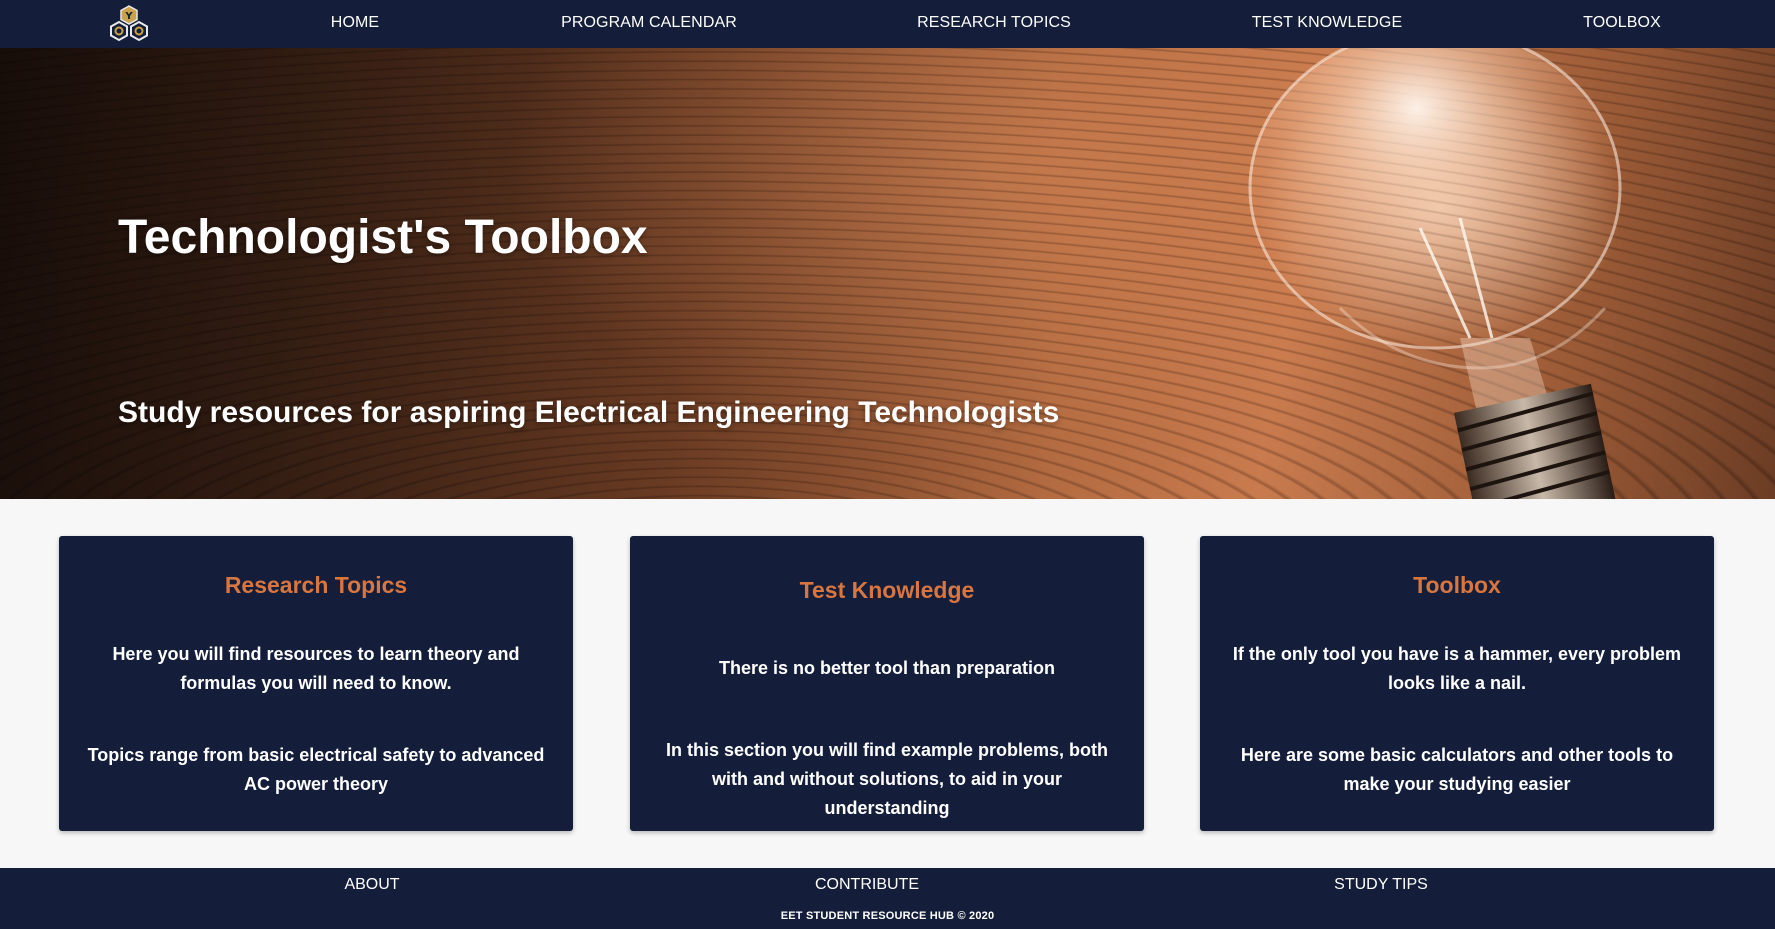 Image resolution: width=1775 pixels, height=929 pixels. What do you see at coordinates (371, 885) in the screenshot?
I see `footer-link-about: ABOUT` at bounding box center [371, 885].